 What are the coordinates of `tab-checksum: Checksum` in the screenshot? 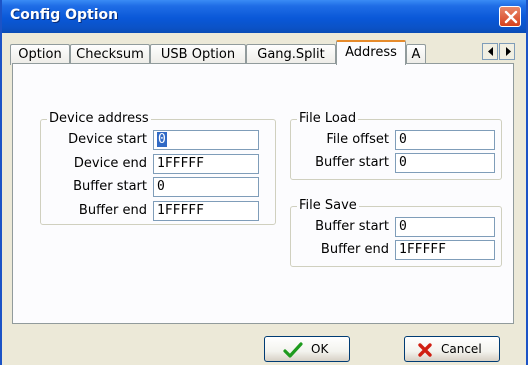 It's located at (110, 54).